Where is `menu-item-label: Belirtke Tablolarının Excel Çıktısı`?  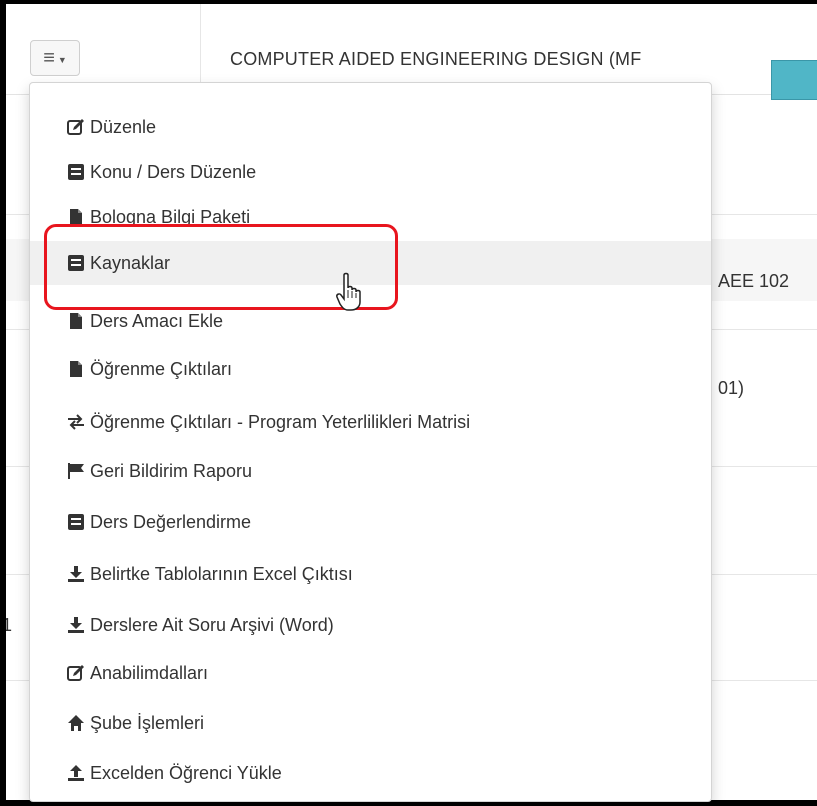 menu-item-label: Belirtke Tablolarının Excel Çıktısı is located at coordinates (221, 573).